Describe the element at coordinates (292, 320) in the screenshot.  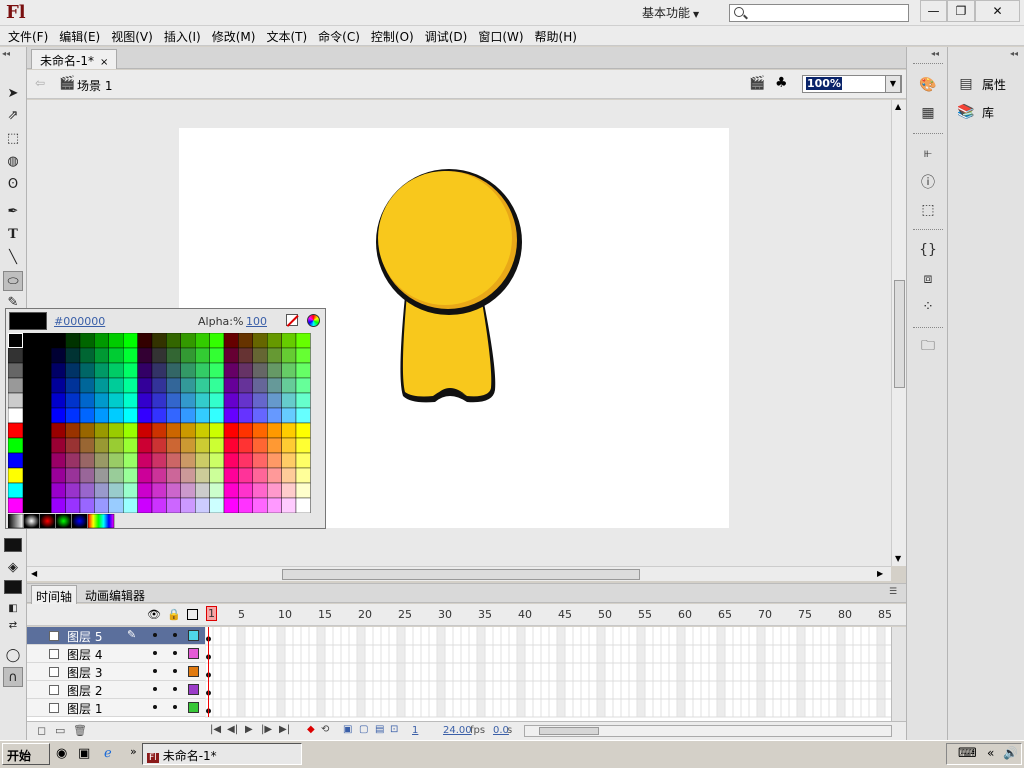
I see `no-color-icon` at that location.